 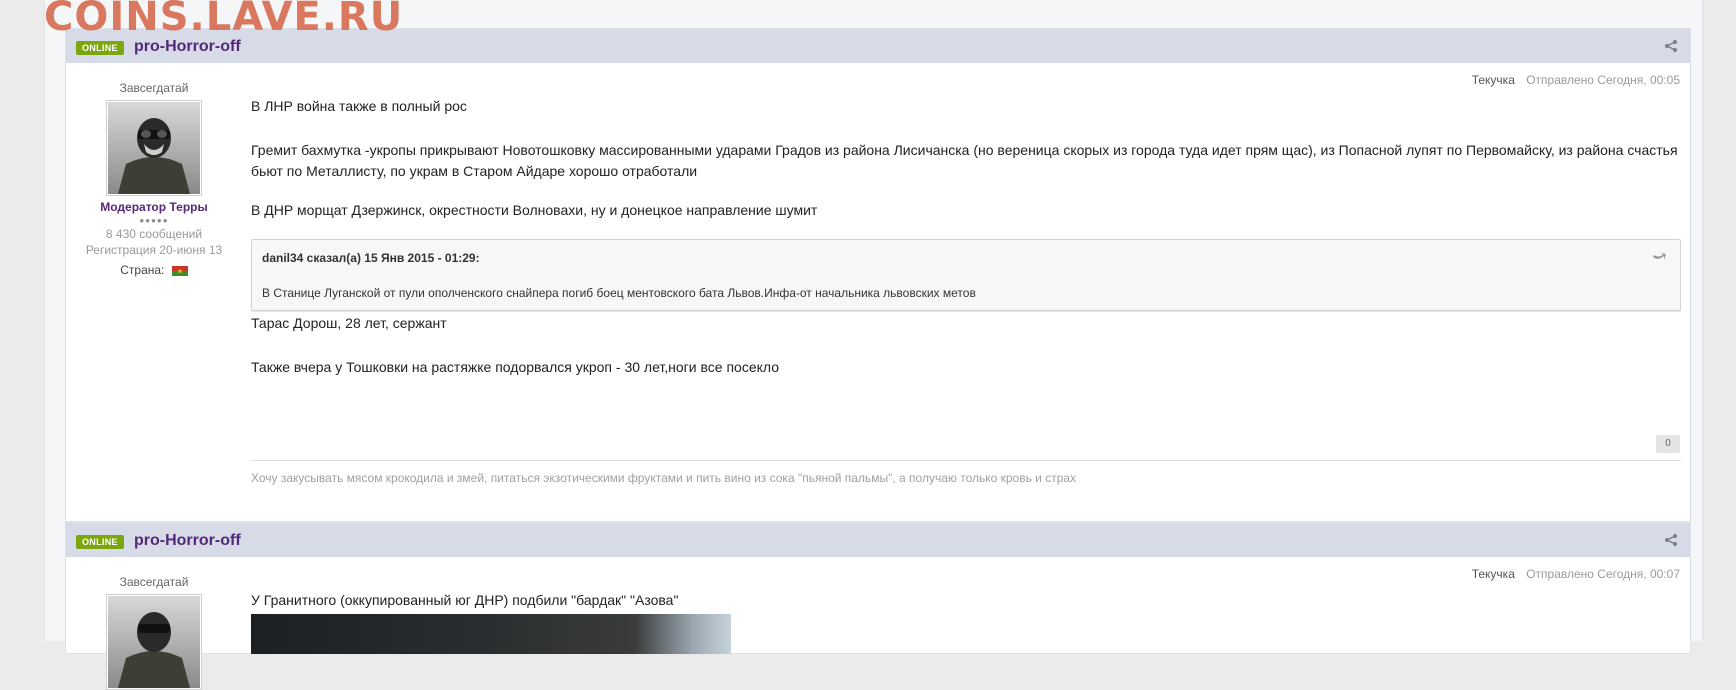 What do you see at coordinates (154, 207) in the screenshot?
I see `user-group: Модератор Терры` at bounding box center [154, 207].